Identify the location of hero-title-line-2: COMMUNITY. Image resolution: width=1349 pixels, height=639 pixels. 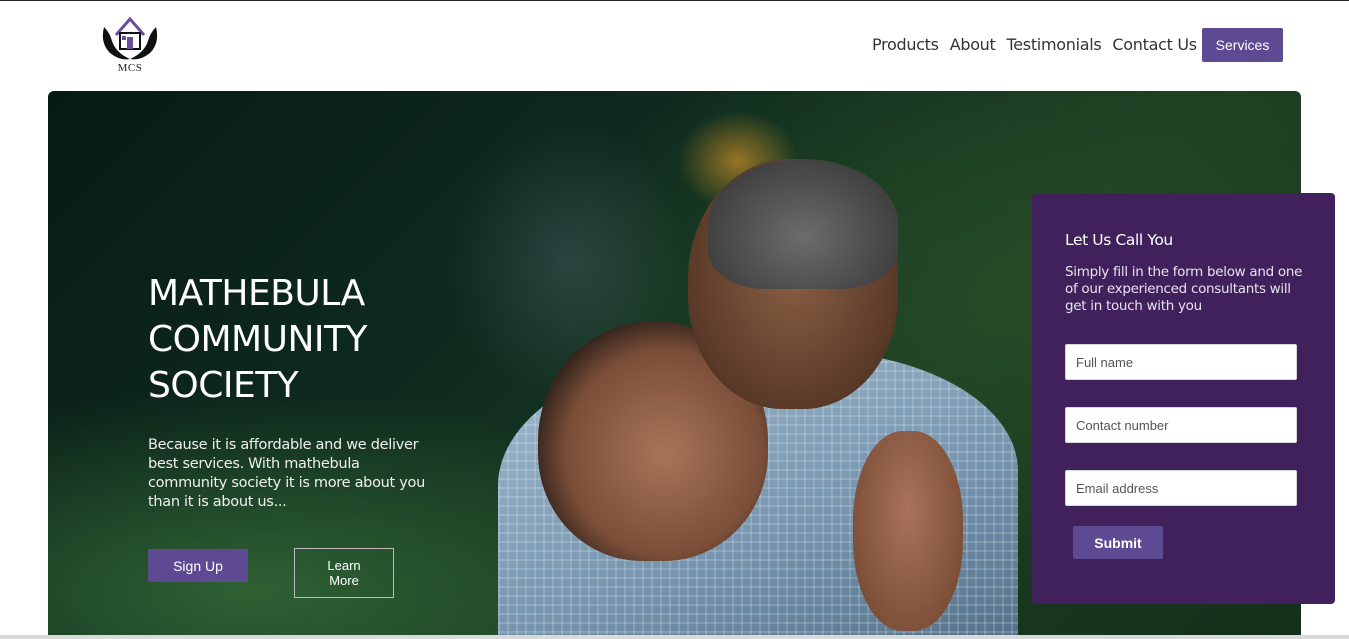
(257, 339).